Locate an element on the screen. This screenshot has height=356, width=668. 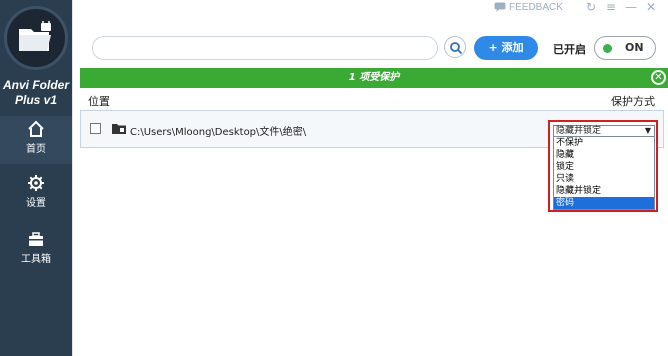
sidebar-item-toolbox: 工具箱 is located at coordinates (36, 250).